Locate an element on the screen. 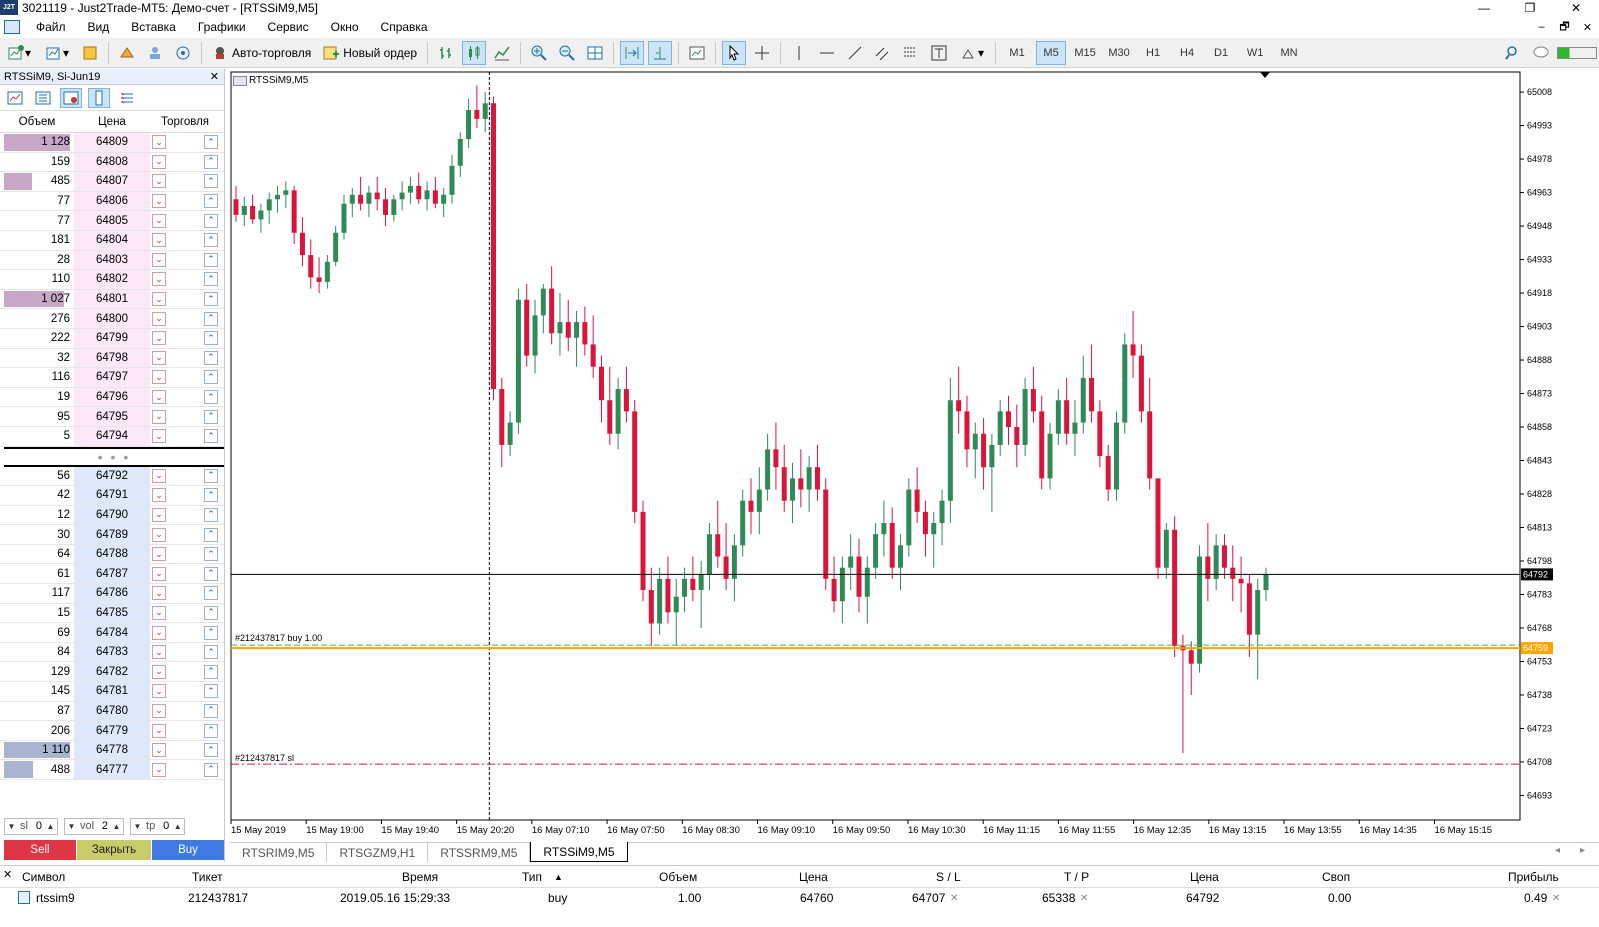 The width and height of the screenshot is (1599, 927). dom-row: 488 64777 ⌄ ⌃ is located at coordinates (112, 770).